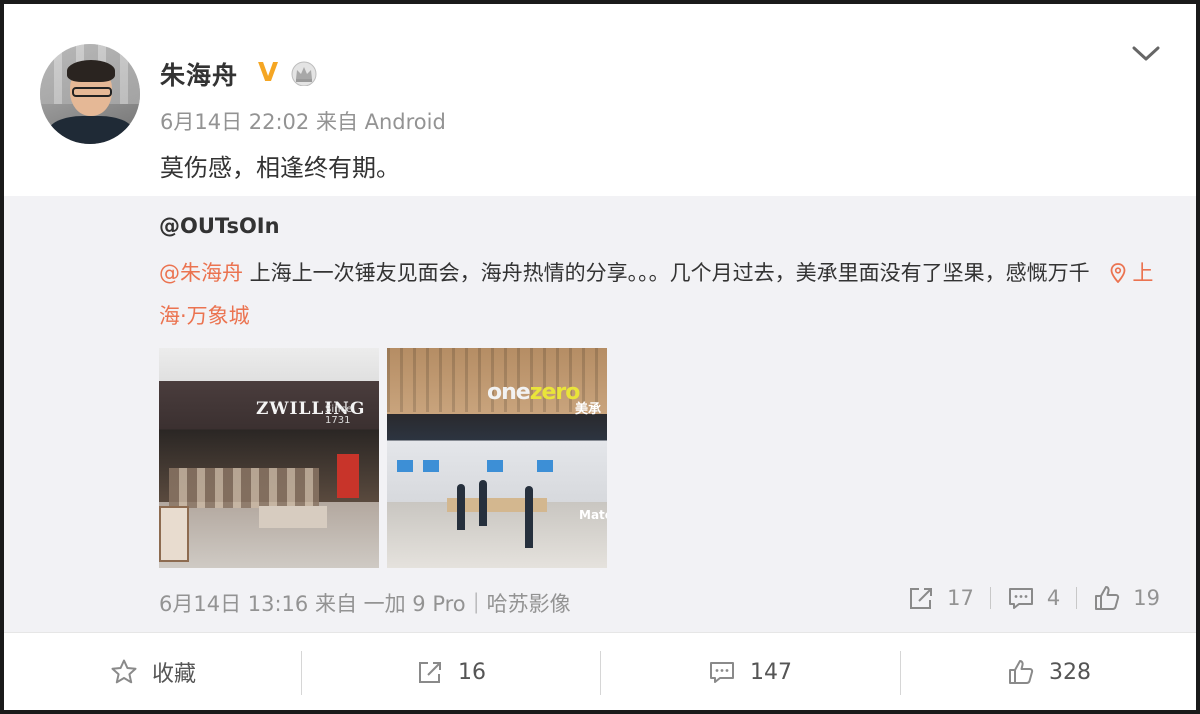 This screenshot has width=1200, height=714. I want to click on store-logo-cn: 美承, so click(588, 409).